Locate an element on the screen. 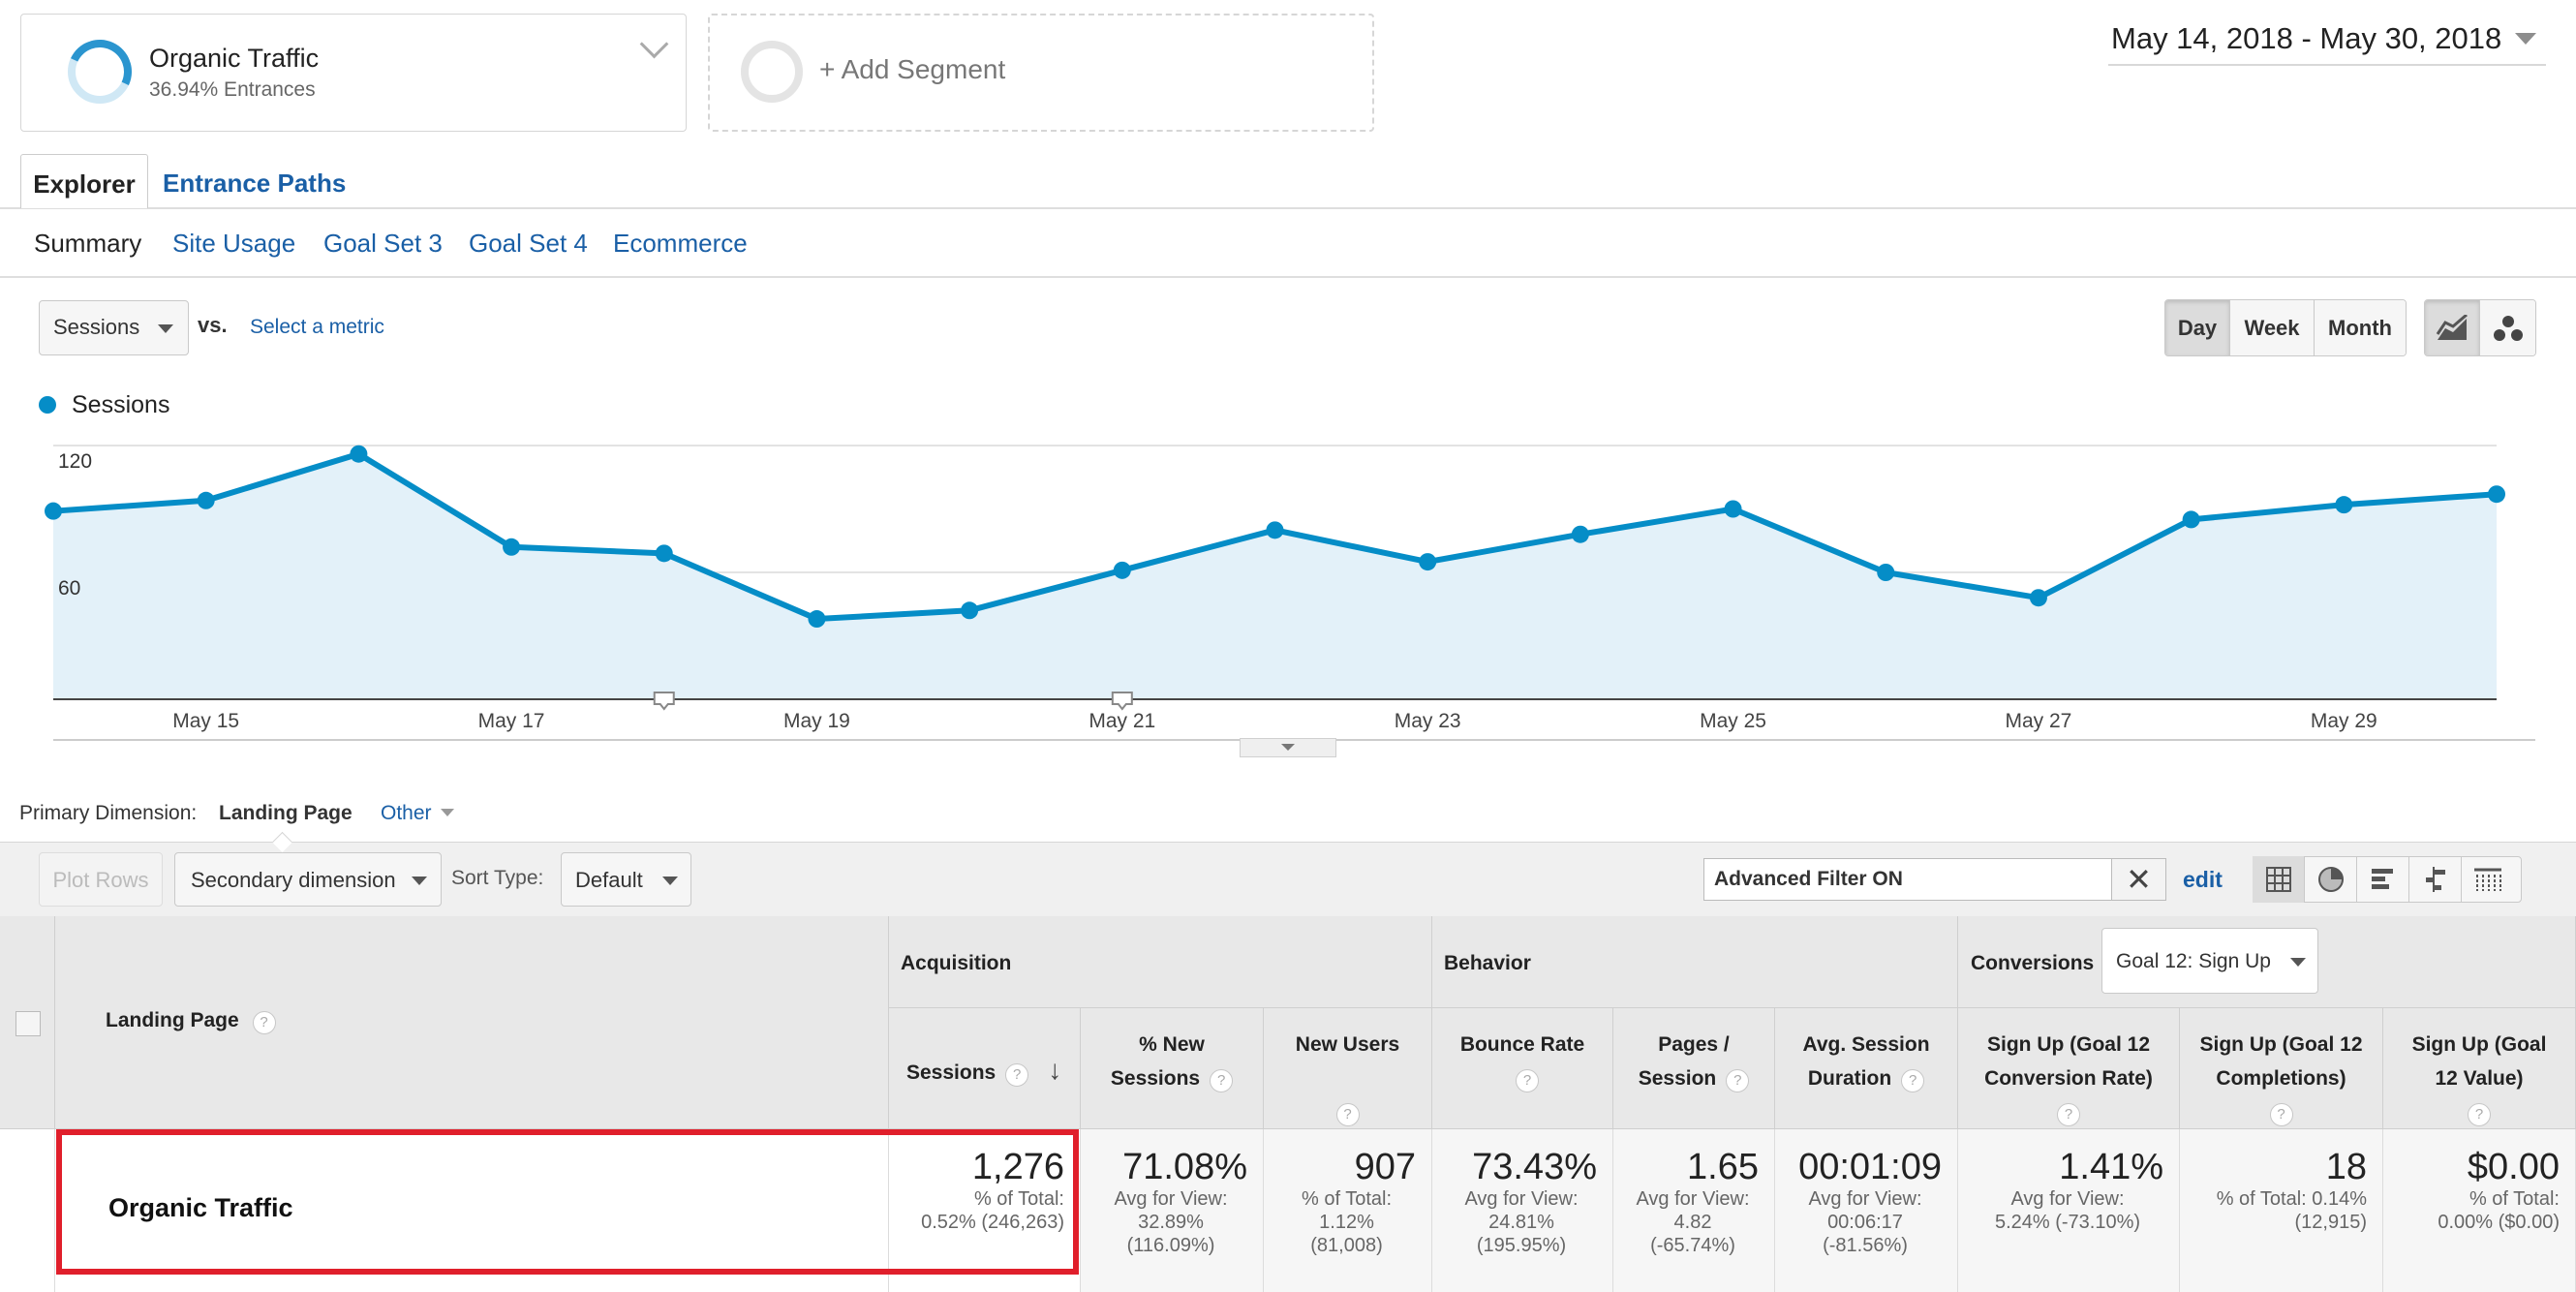 The height and width of the screenshot is (1292, 2576). line-chart-button is located at coordinates (2452, 327).